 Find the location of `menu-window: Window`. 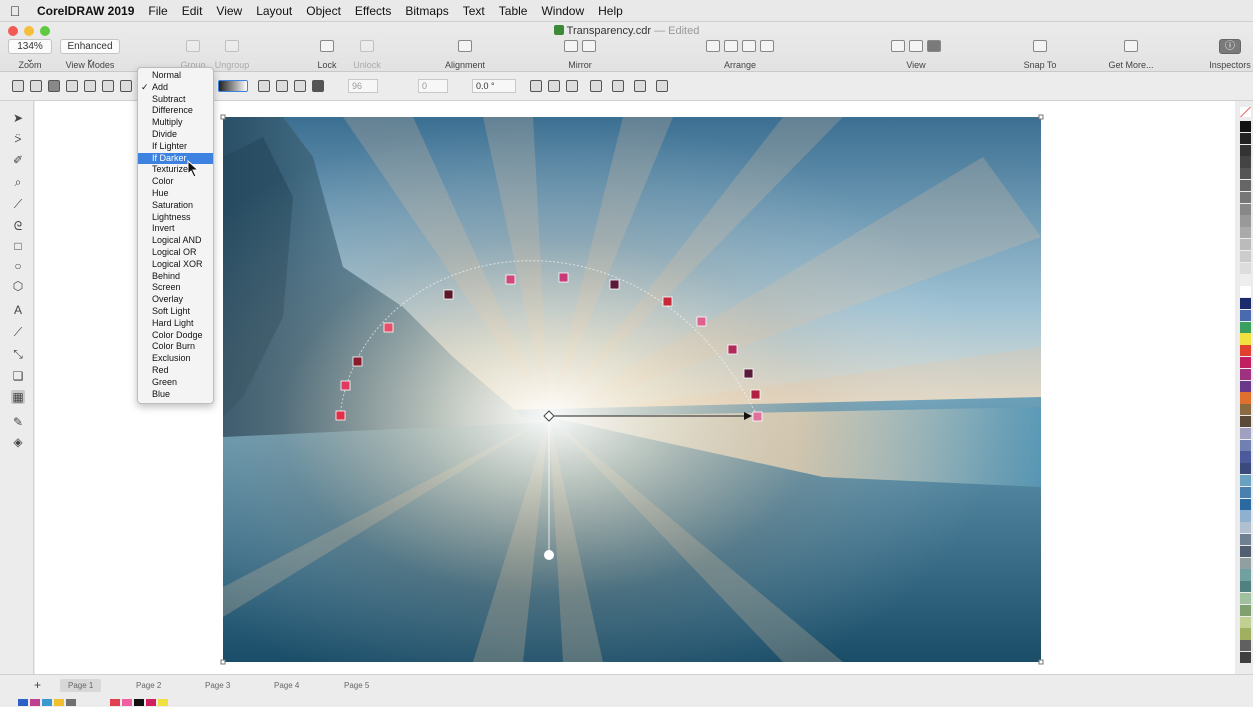

menu-window: Window is located at coordinates (562, 11).